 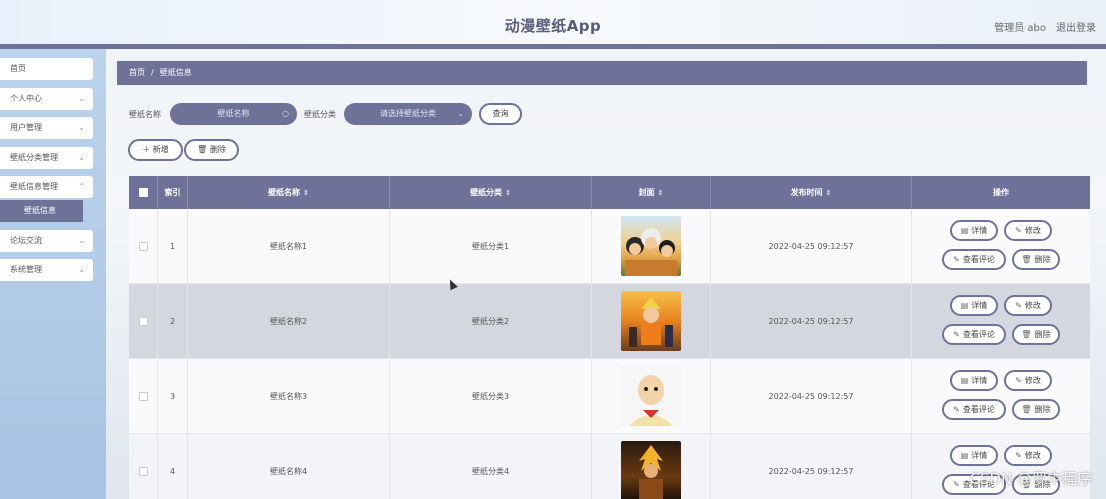 What do you see at coordinates (173, 246) in the screenshot?
I see `row-index: 1` at bounding box center [173, 246].